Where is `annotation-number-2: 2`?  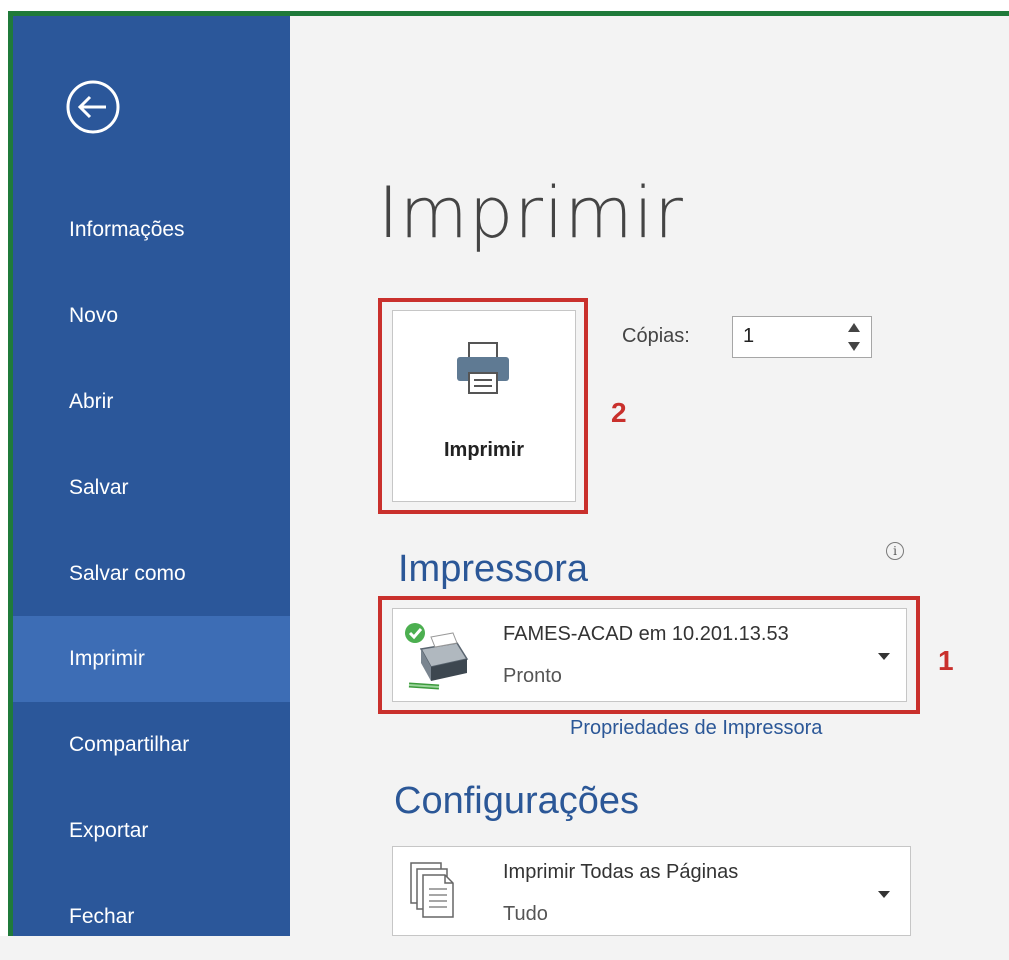
annotation-number-2: 2 is located at coordinates (619, 412).